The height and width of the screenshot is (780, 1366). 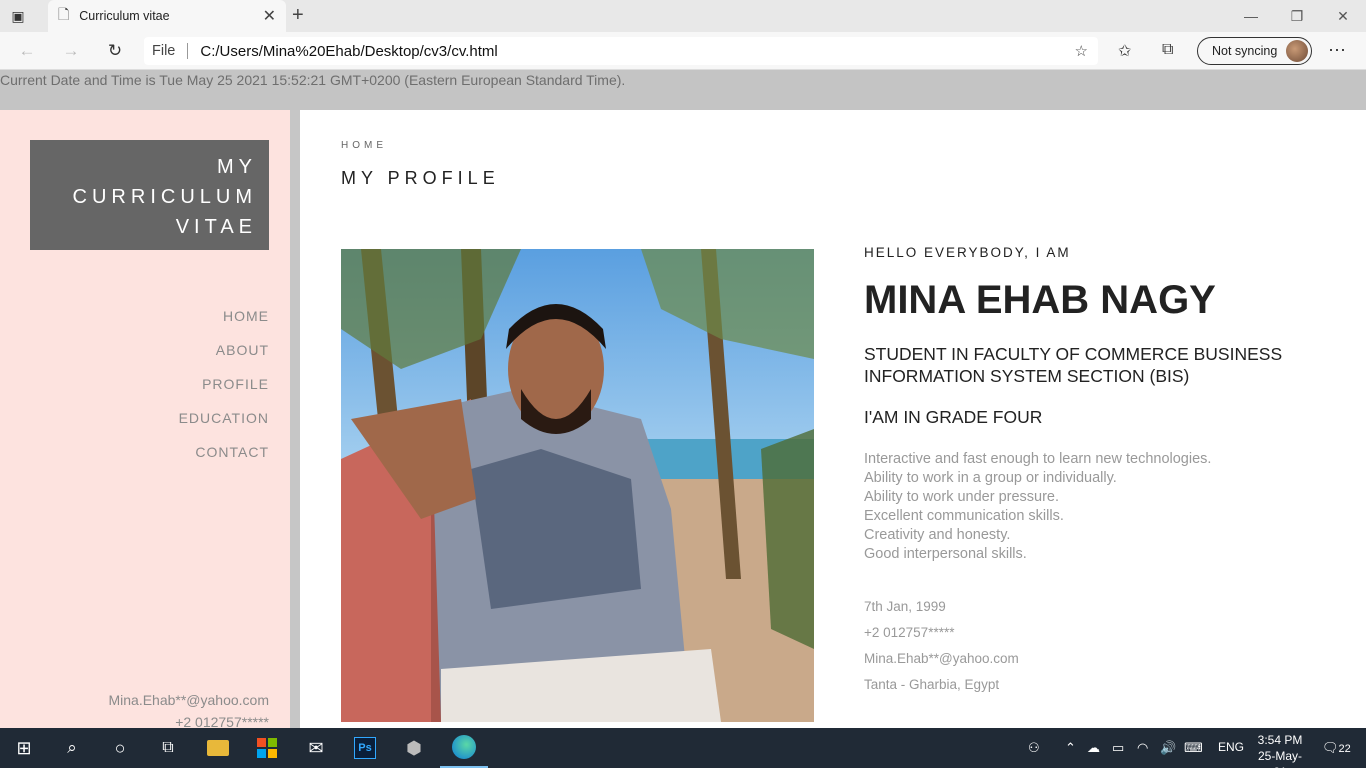 What do you see at coordinates (964, 516) in the screenshot?
I see `skill-item: Excellent communication skills.` at bounding box center [964, 516].